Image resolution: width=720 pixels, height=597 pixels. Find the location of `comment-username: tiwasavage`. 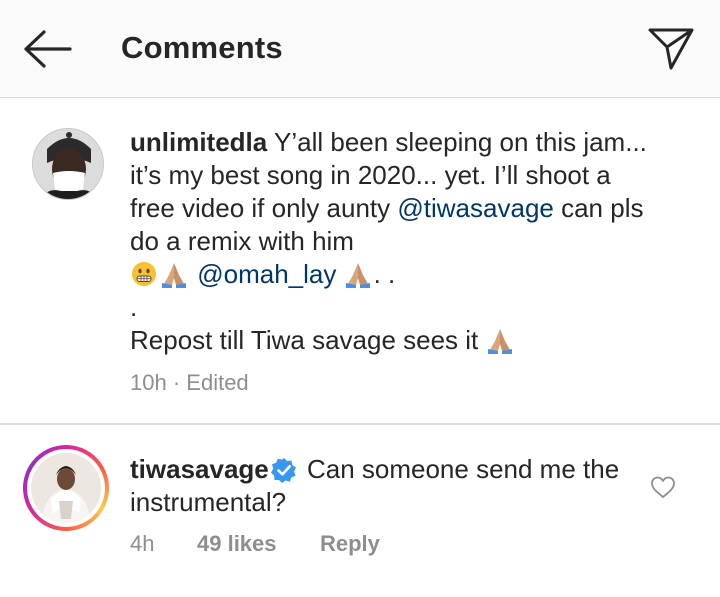

comment-username: tiwasavage is located at coordinates (199, 469).